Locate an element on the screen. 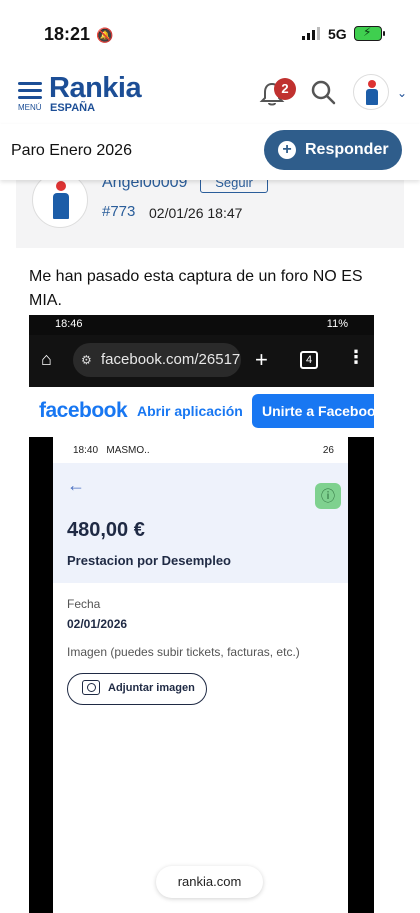  more-options-icon: ⋮ is located at coordinates (356, 357).